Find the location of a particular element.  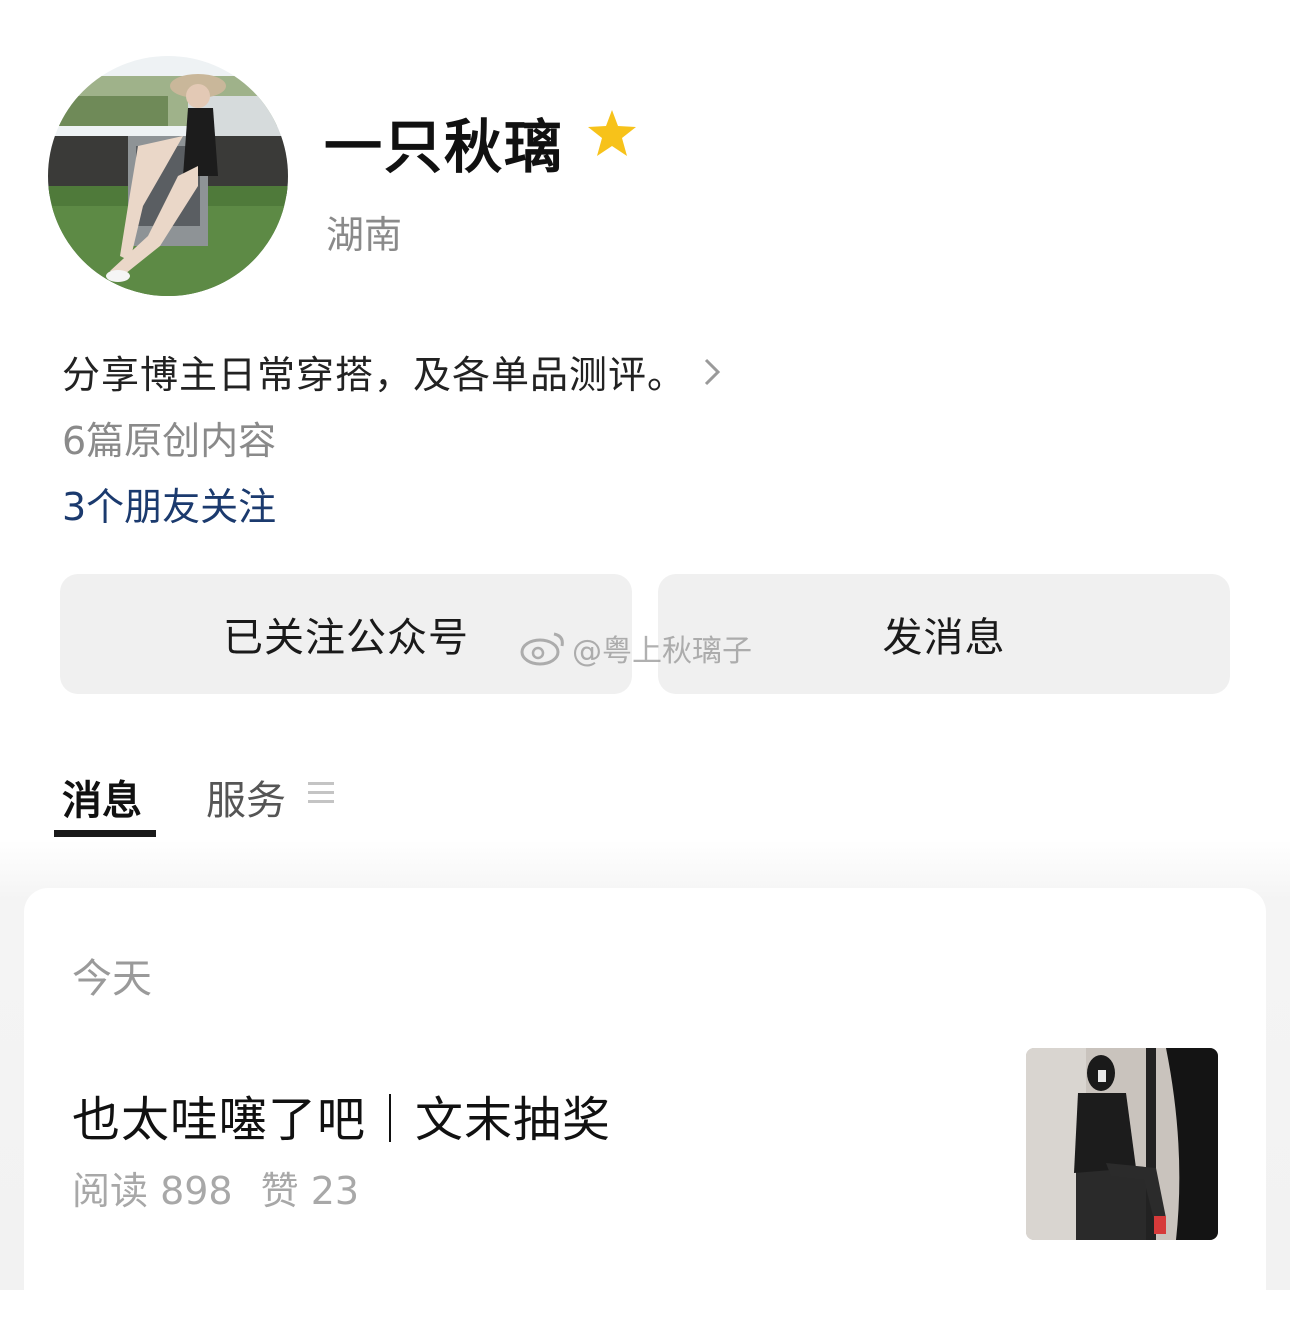

read-count: 阅读 898 is located at coordinates (152, 1191).